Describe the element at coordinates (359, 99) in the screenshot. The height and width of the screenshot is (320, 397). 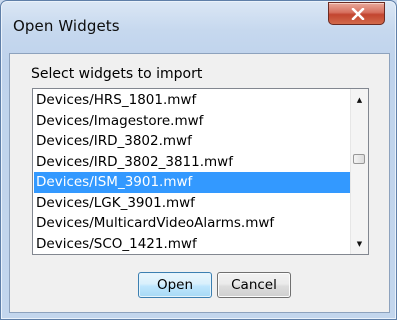
I see `scroll-up-arrow-icon: ▲` at that location.